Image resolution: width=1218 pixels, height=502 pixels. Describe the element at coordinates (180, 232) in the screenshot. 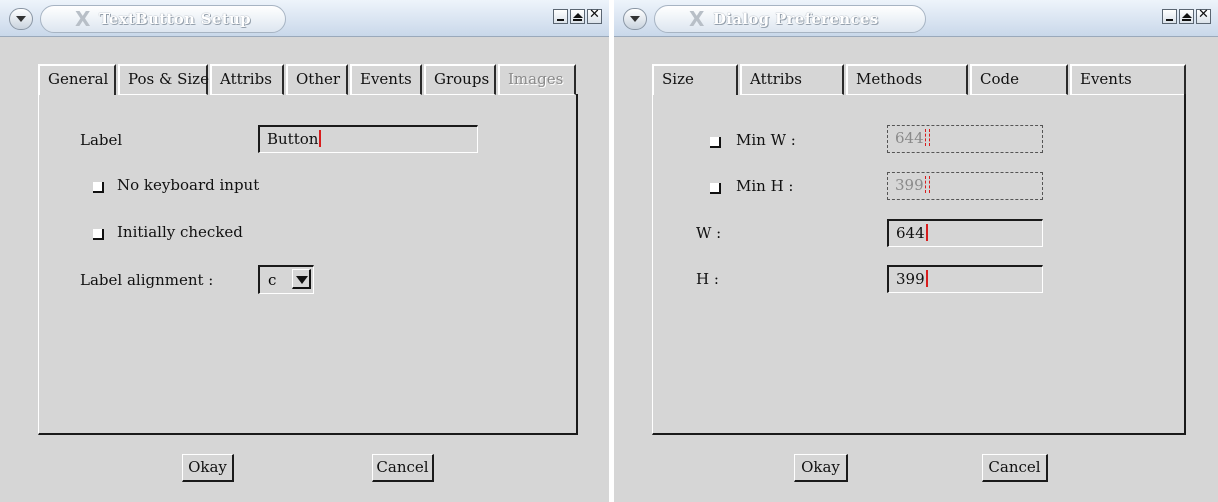

I see `initially-checked-label: Initially checked` at that location.